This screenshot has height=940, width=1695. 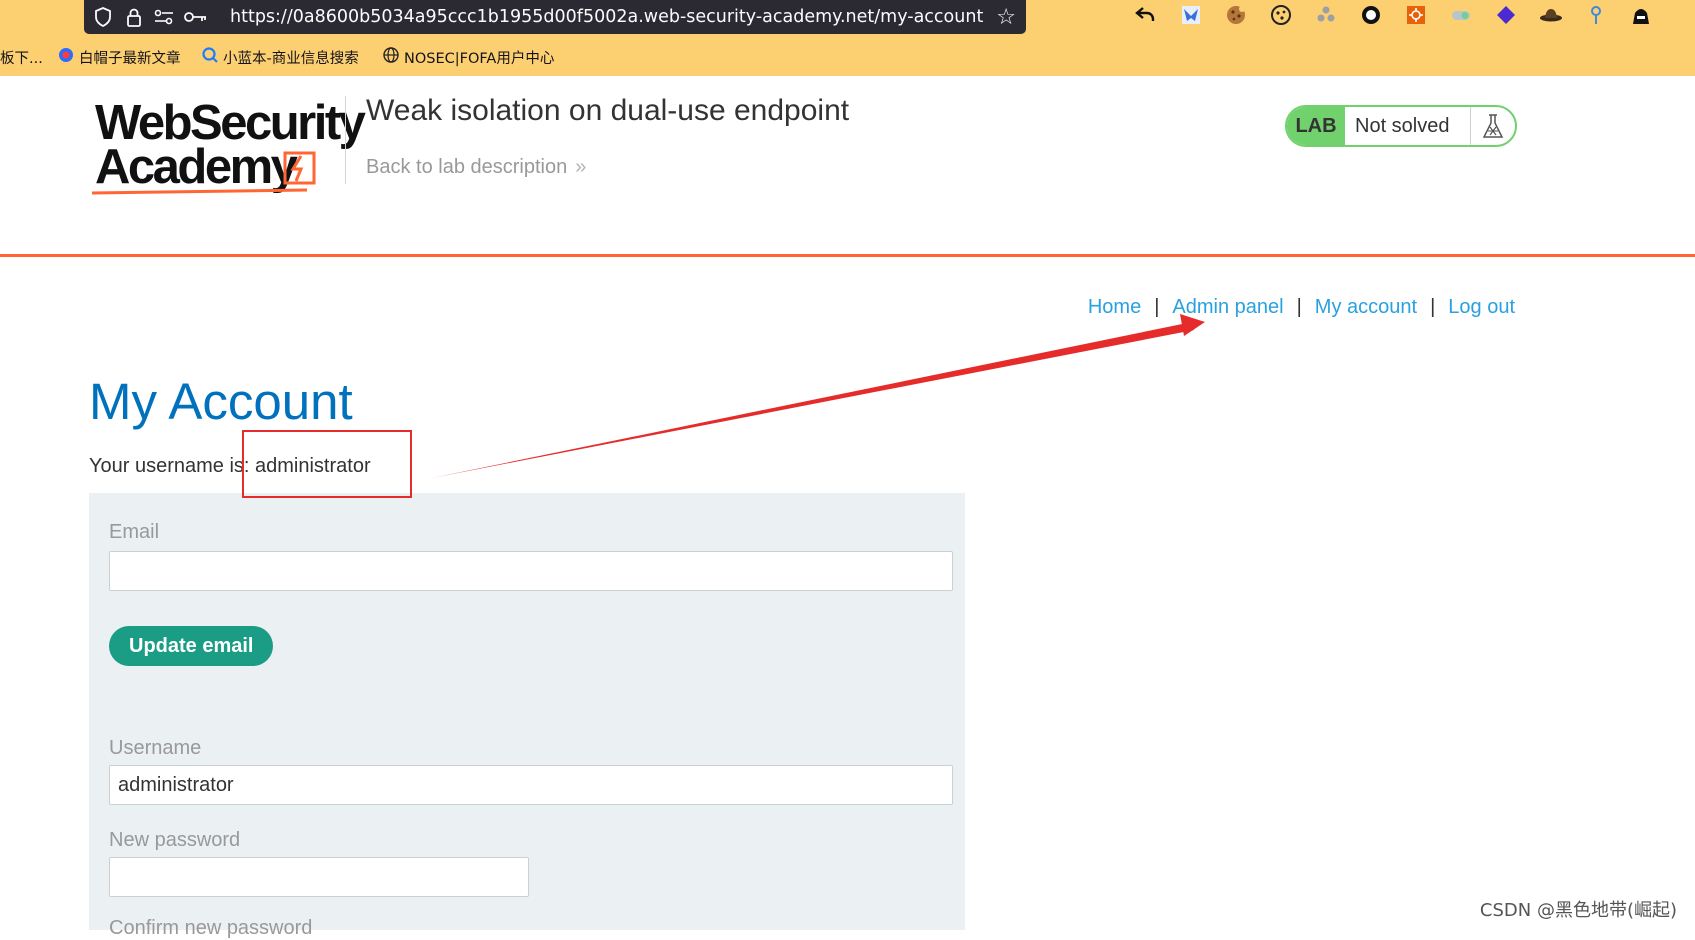 I want to click on annotation-arrow, so click(x=818, y=396).